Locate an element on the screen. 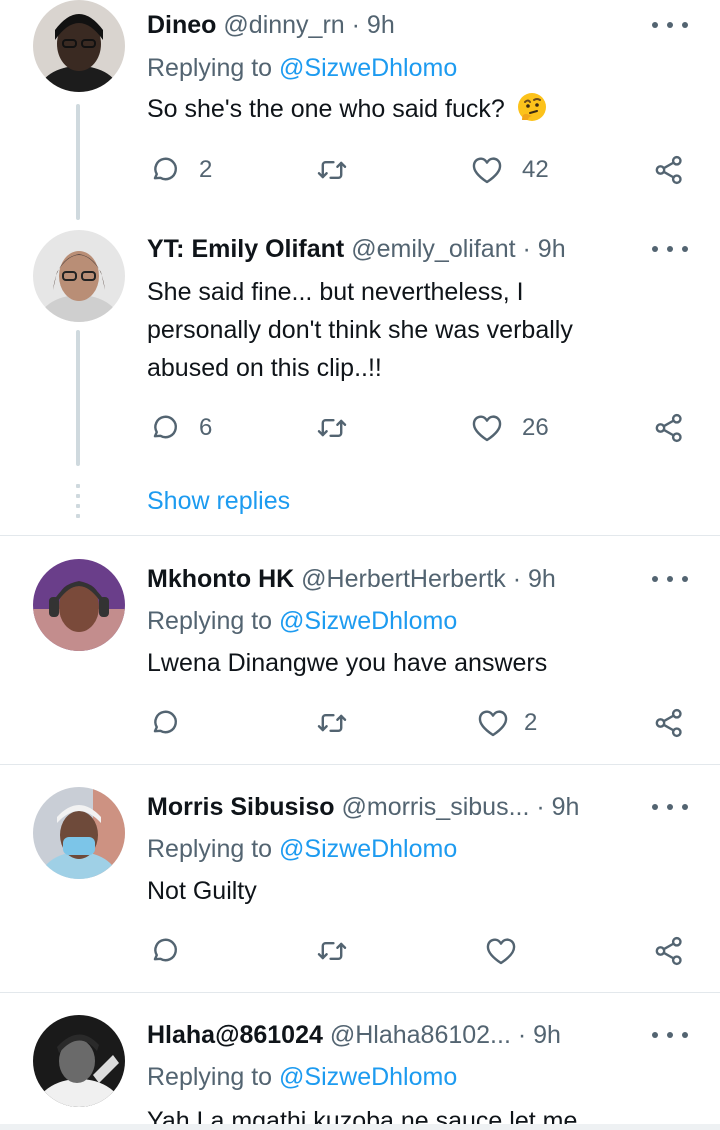  like-button is located at coordinates (501, 951).